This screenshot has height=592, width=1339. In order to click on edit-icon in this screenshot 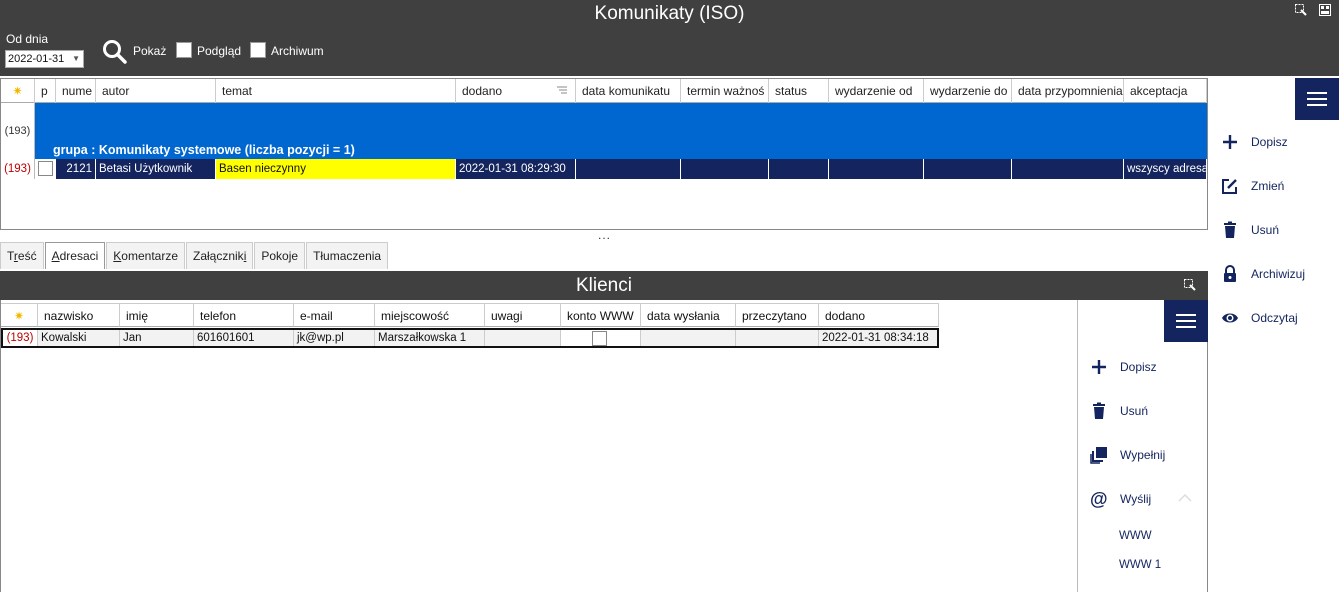, I will do `click(1230, 186)`.